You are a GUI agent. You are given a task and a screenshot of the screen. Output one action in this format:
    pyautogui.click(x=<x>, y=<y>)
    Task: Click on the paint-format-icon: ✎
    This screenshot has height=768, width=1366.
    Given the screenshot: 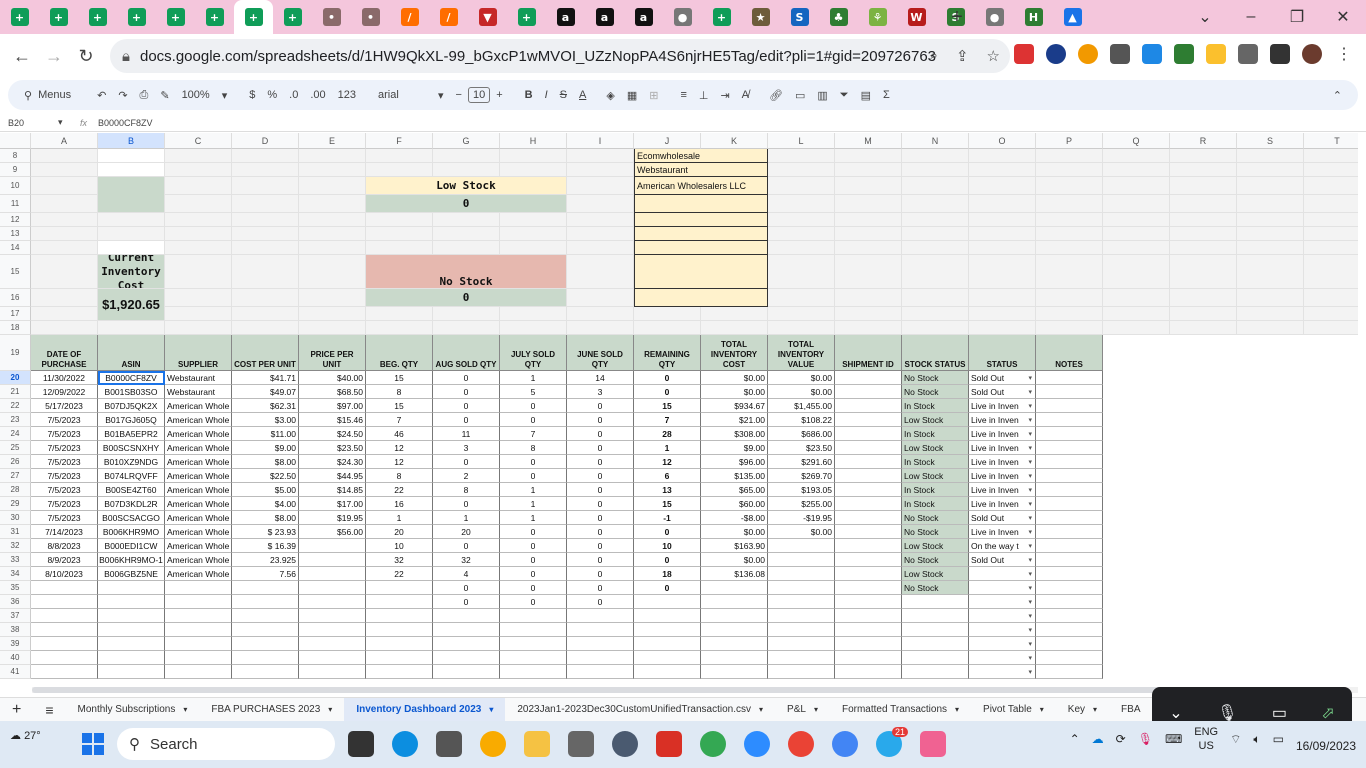 What is the action you would take?
    pyautogui.click(x=164, y=95)
    